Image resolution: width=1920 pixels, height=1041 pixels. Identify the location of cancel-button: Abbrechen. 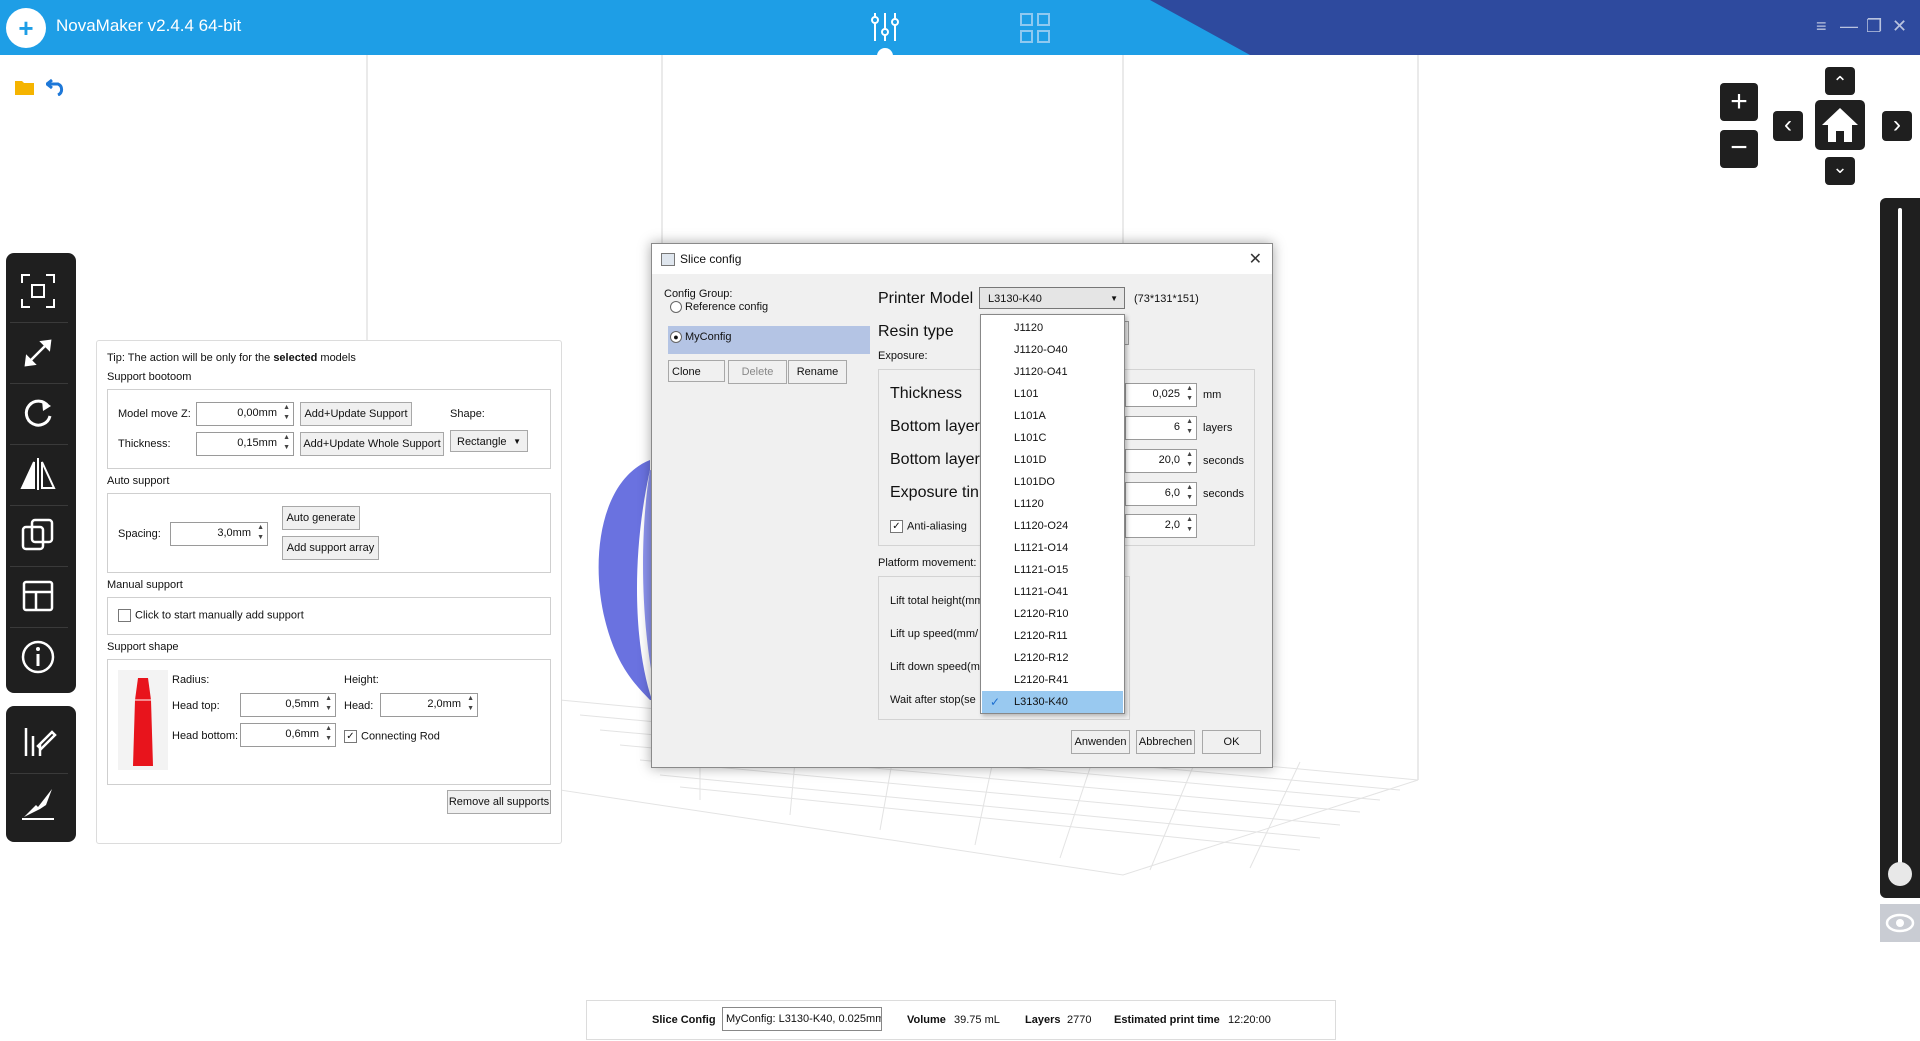
(1165, 742).